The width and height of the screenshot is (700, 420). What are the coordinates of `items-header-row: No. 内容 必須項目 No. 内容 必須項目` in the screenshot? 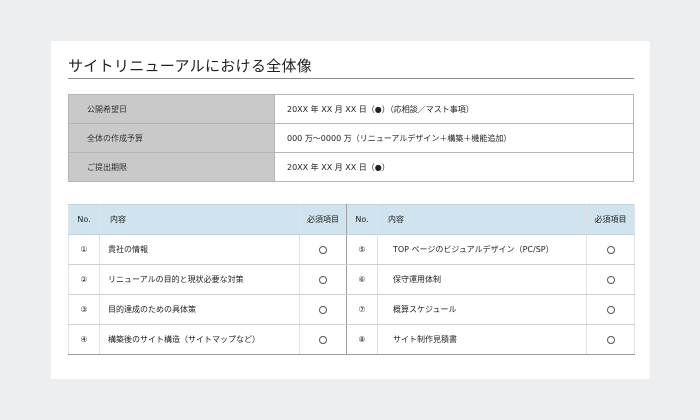 It's located at (351, 219).